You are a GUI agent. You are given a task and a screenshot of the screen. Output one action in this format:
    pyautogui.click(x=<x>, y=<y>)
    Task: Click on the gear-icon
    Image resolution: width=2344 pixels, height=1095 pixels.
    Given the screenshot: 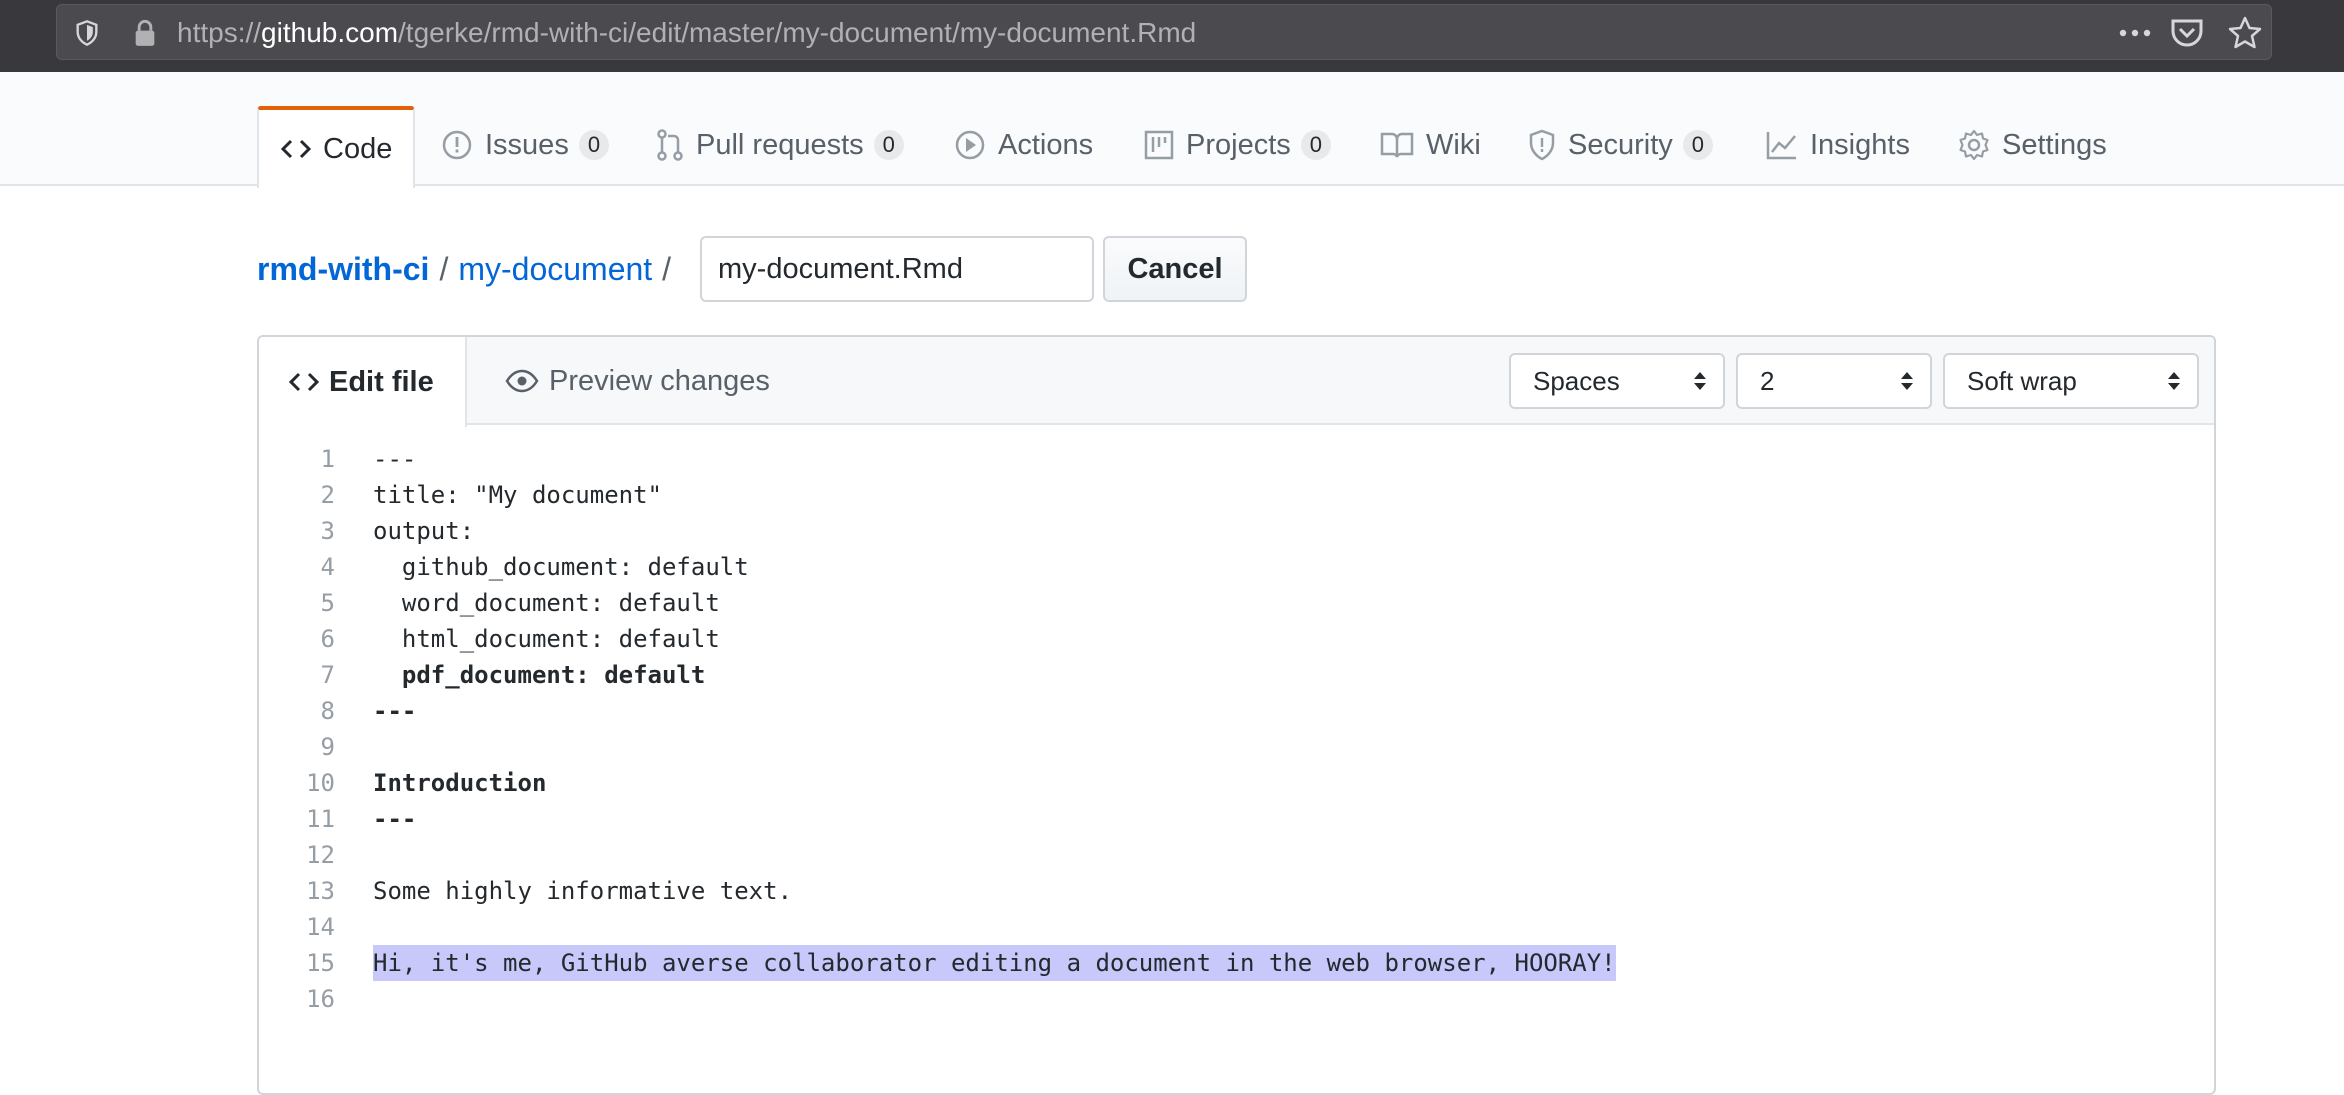 What is the action you would take?
    pyautogui.click(x=1974, y=145)
    